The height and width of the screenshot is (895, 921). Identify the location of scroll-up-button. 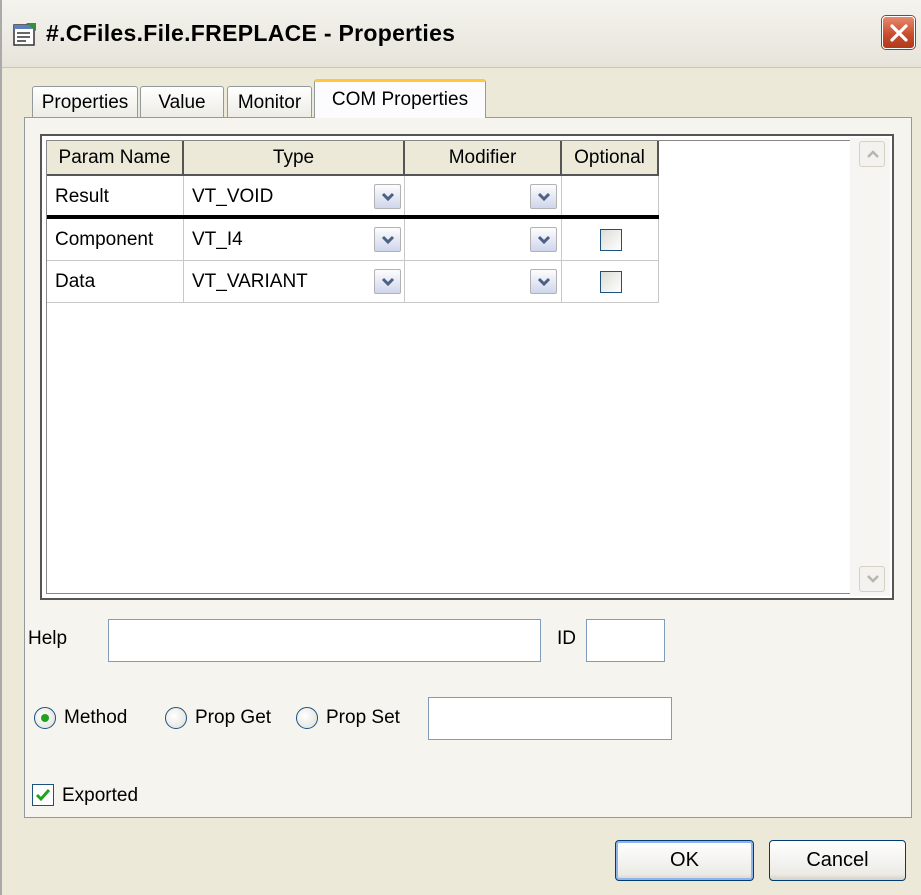
(872, 154).